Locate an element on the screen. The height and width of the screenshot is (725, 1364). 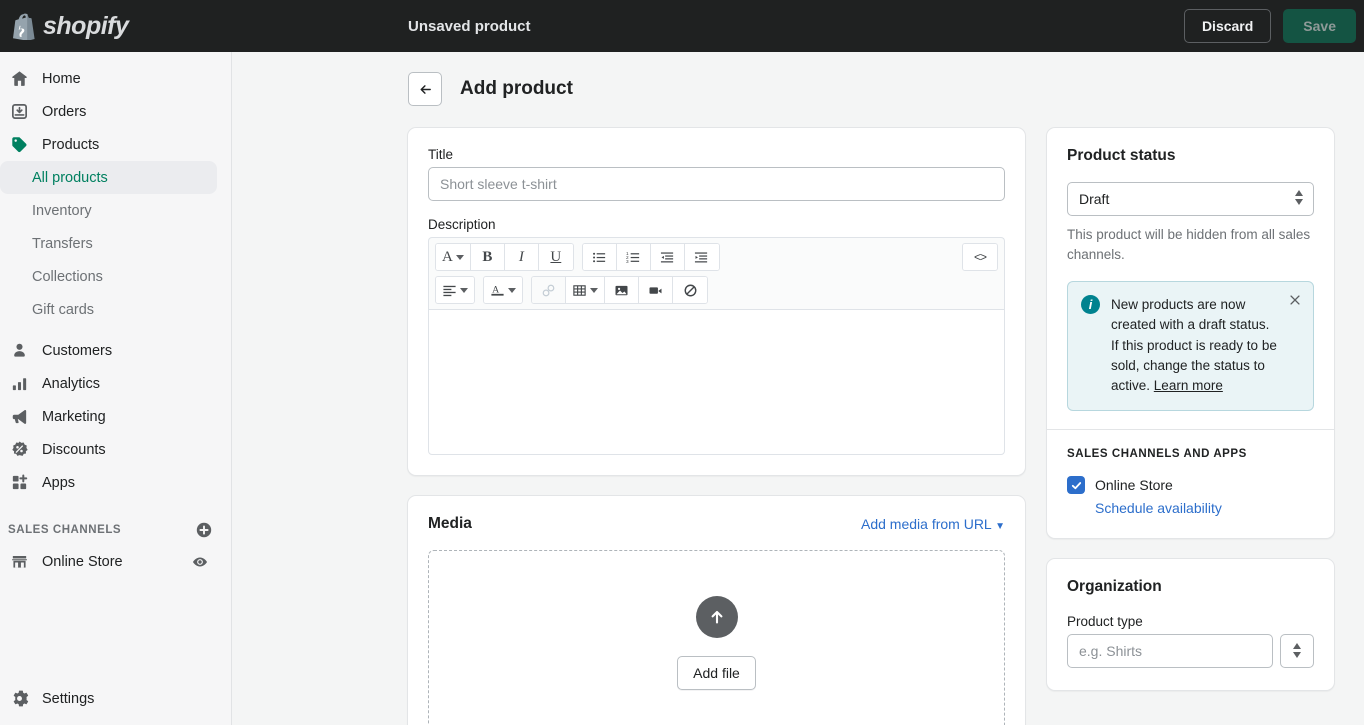
stepper-arrows-icon is located at coordinates (1297, 651).